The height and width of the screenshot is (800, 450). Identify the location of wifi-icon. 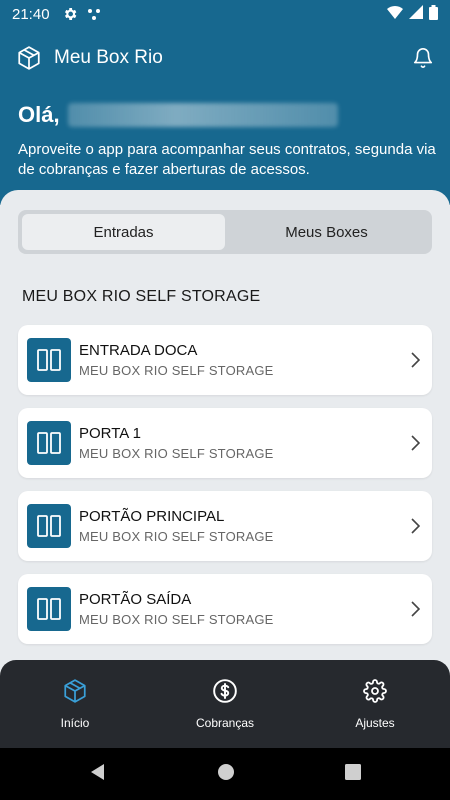
(395, 14).